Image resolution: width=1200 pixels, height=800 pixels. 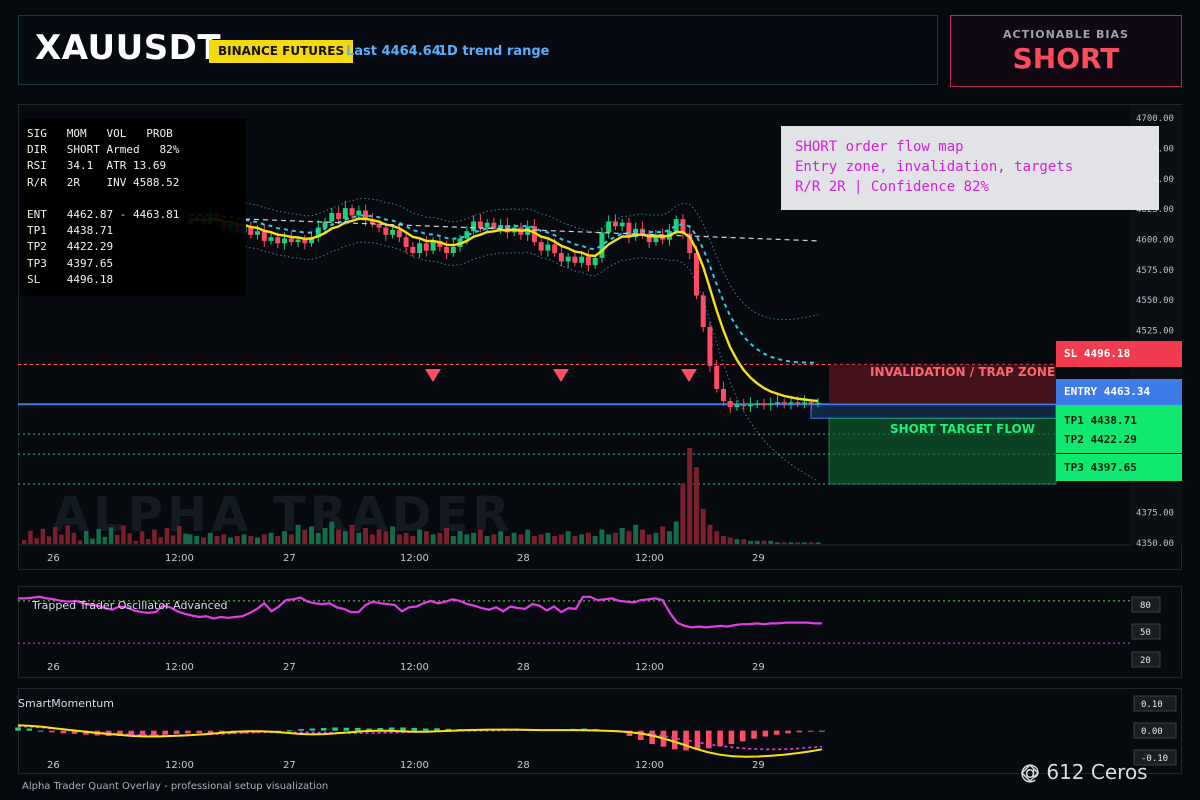 What do you see at coordinates (892, 187) in the screenshot?
I see `note-line: R/R 2R | Confidence 82%` at bounding box center [892, 187].